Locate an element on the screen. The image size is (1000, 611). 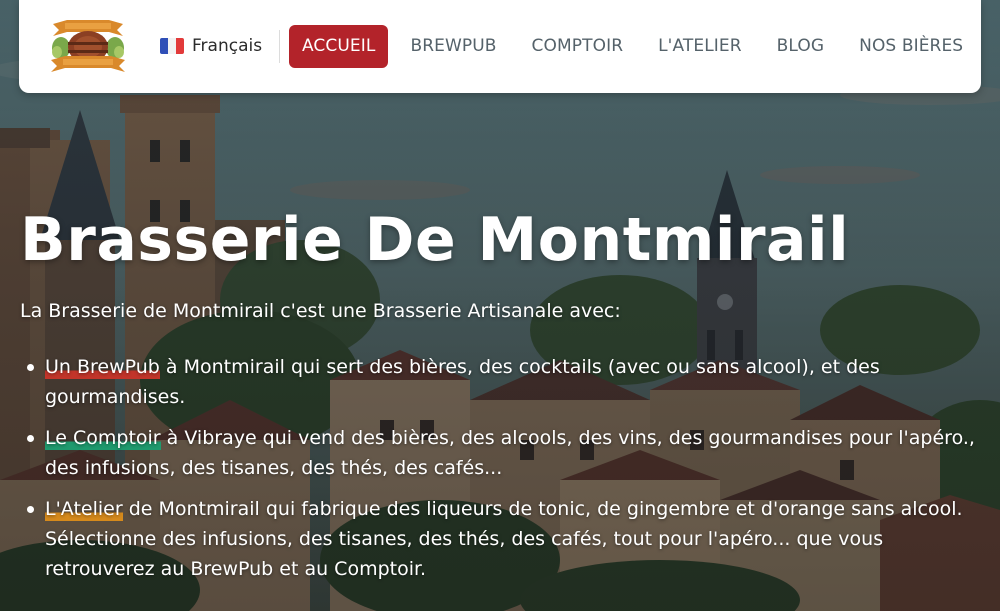
language-label: Français is located at coordinates (227, 46).